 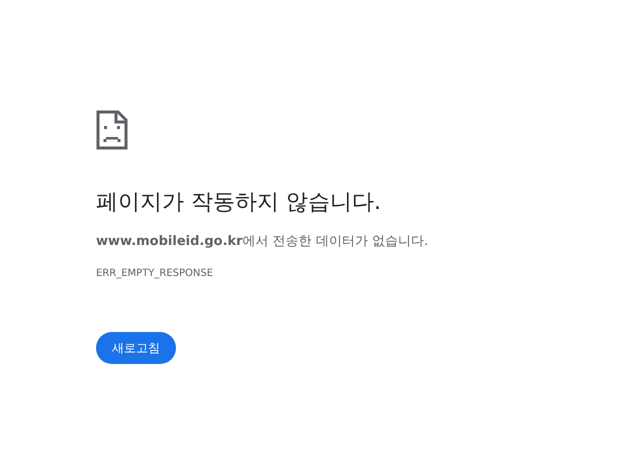 I want to click on error-message: www.mobileid.go.kr에서 전송한 데이터가 없습니다., so click(x=262, y=242).